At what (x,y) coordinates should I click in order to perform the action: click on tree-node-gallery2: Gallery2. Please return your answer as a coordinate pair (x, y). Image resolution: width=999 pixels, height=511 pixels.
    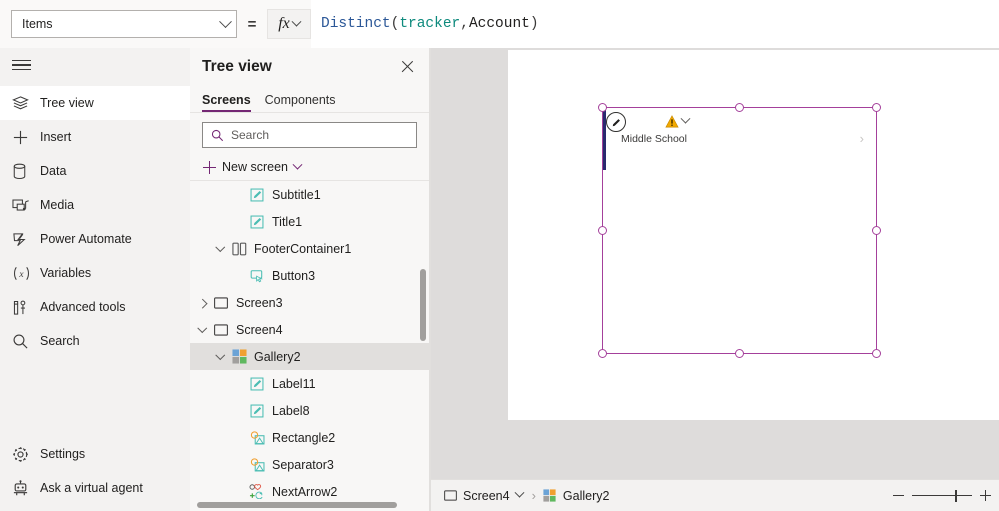
    Looking at the image, I should click on (309, 356).